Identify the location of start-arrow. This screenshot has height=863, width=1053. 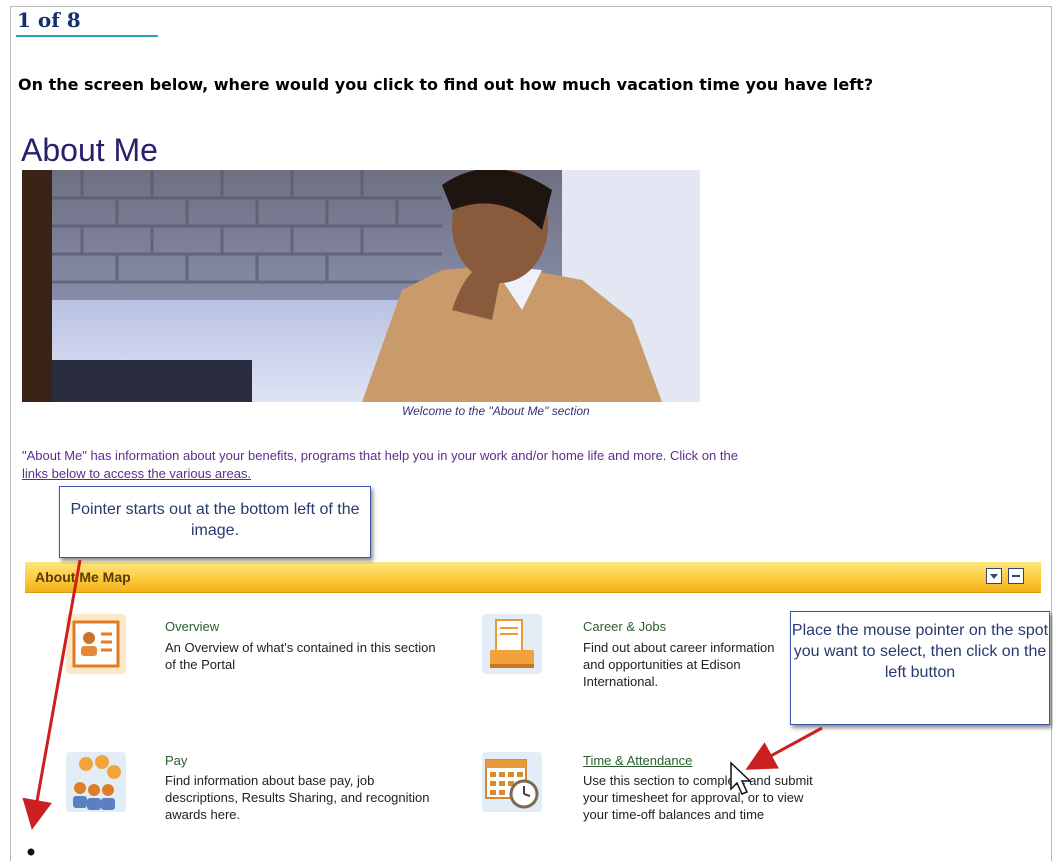
(52, 694).